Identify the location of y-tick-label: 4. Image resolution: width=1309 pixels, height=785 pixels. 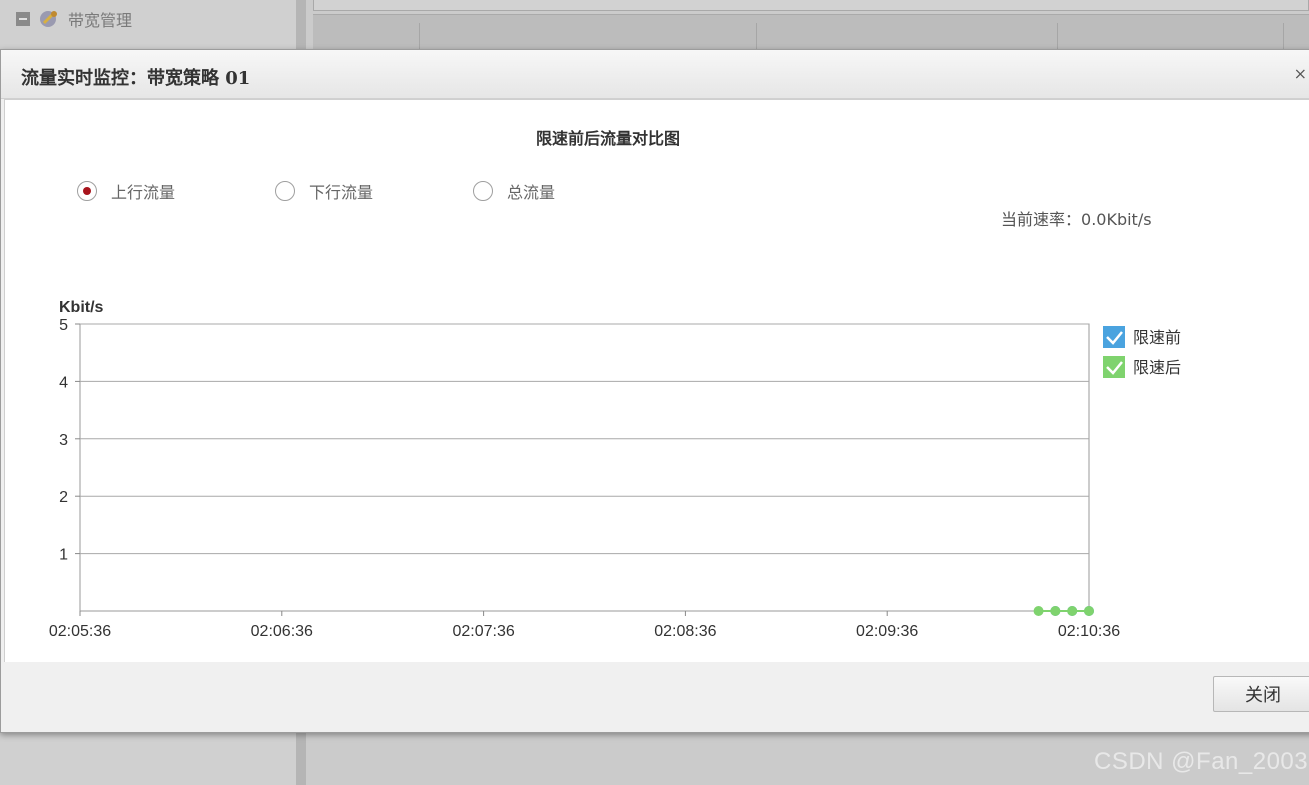
(63, 382).